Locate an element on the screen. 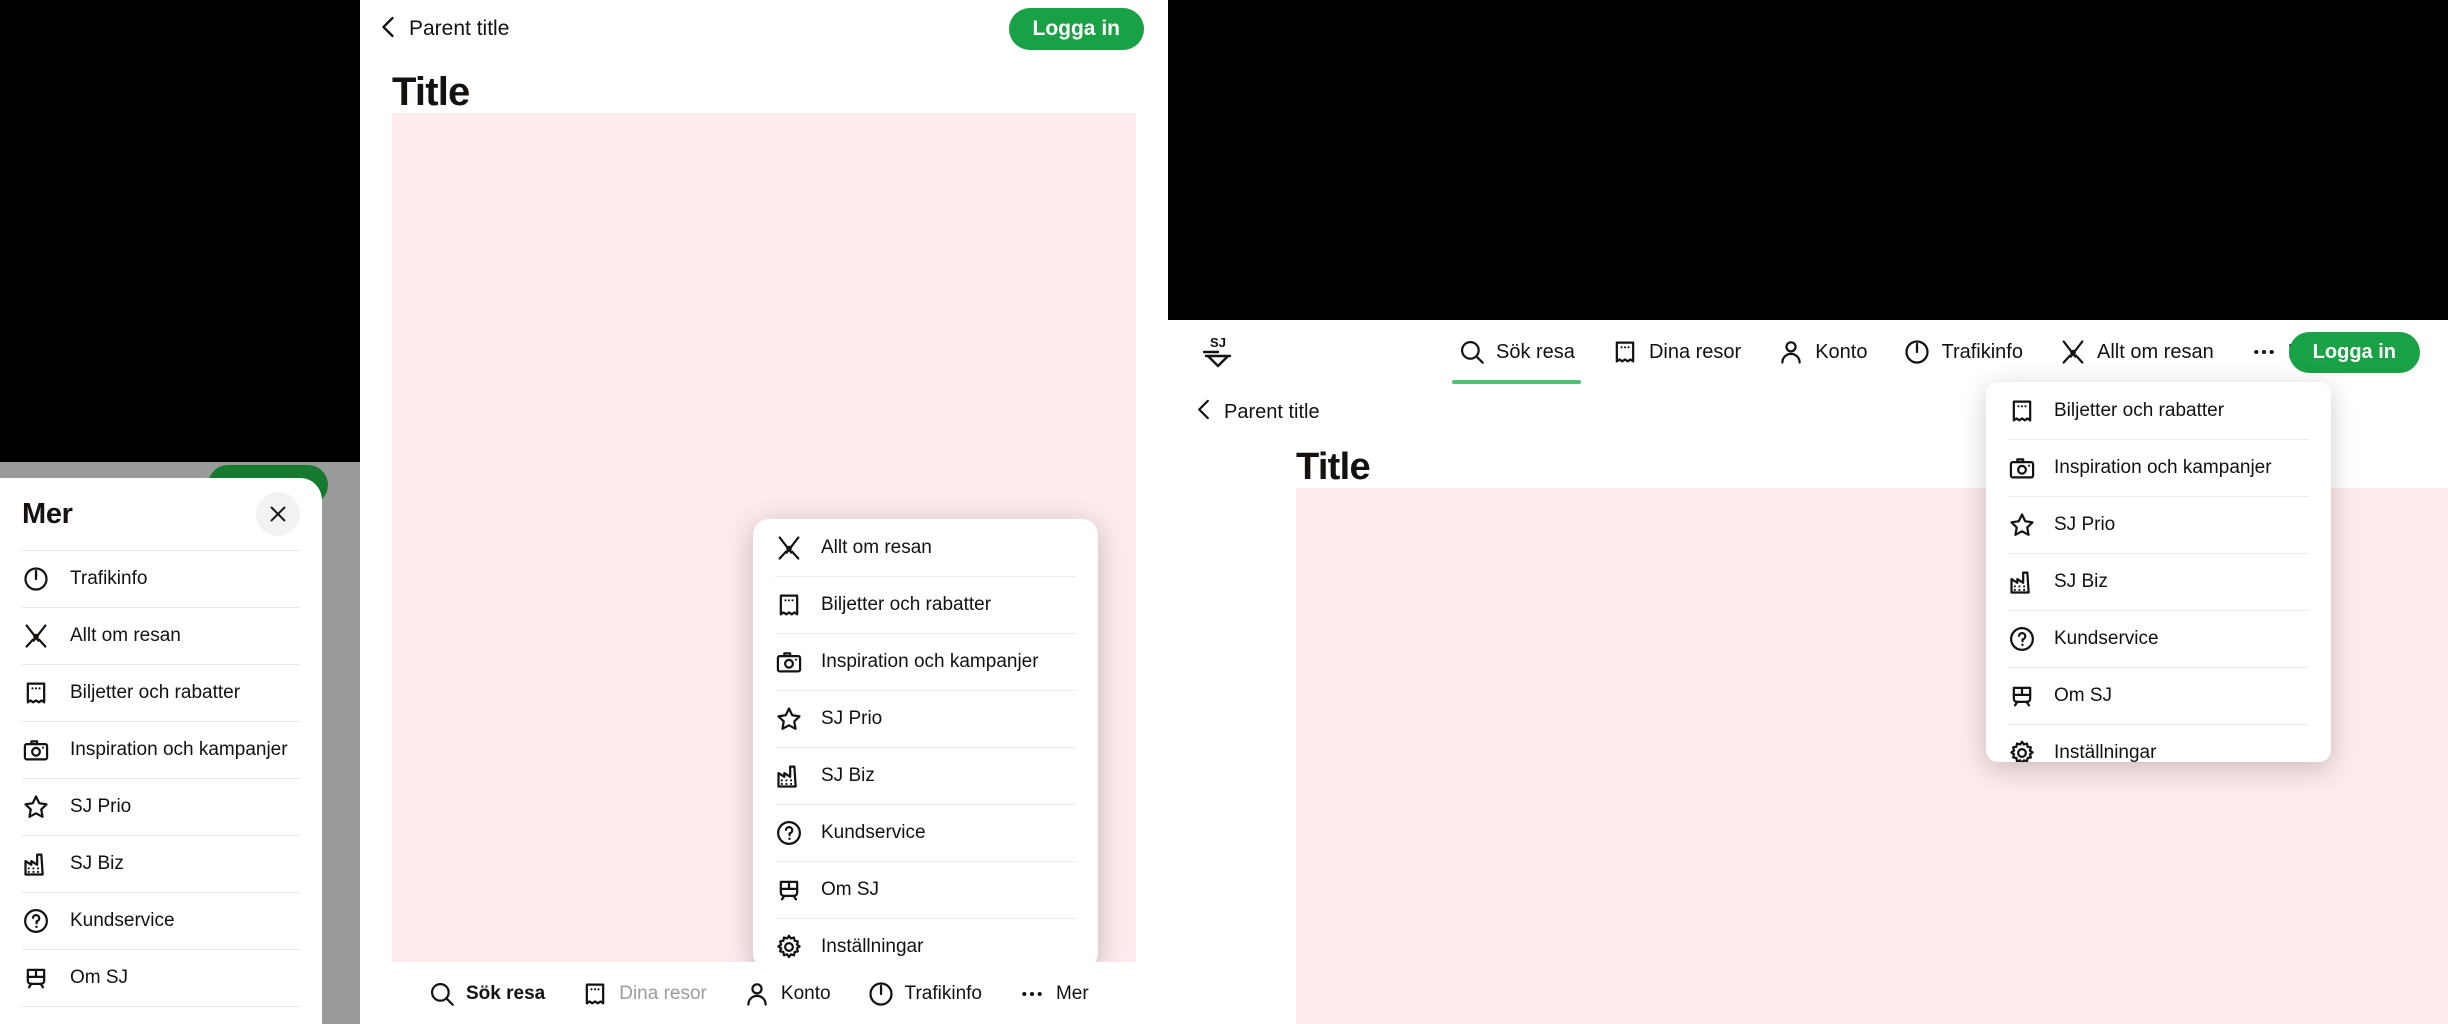 This screenshot has width=2448, height=1024. nav-item-allt-om-resan: Allt om resan is located at coordinates (2136, 352).